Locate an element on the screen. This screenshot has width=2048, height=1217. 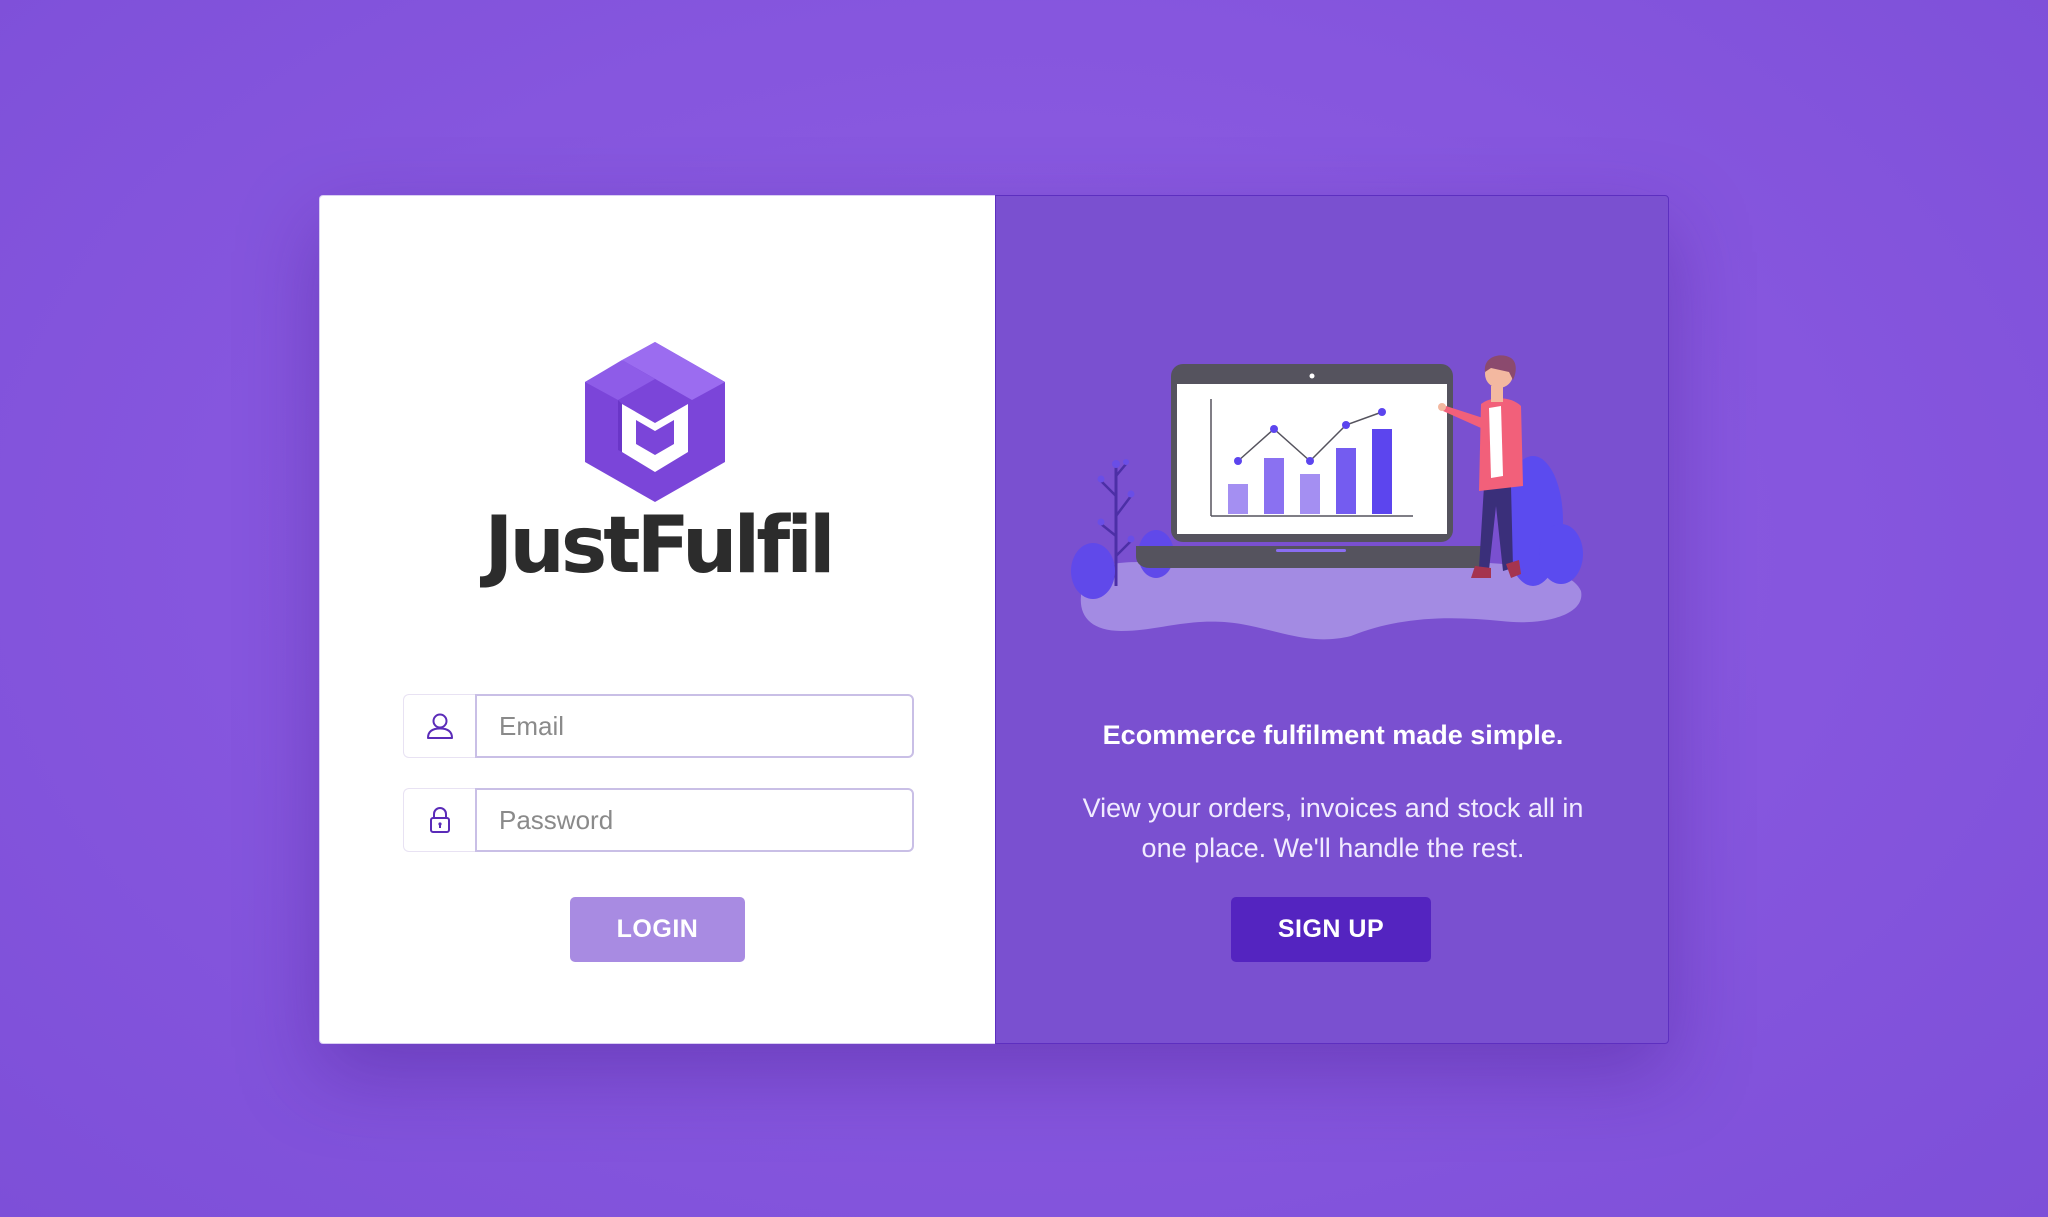
user-icon is located at coordinates (439, 726).